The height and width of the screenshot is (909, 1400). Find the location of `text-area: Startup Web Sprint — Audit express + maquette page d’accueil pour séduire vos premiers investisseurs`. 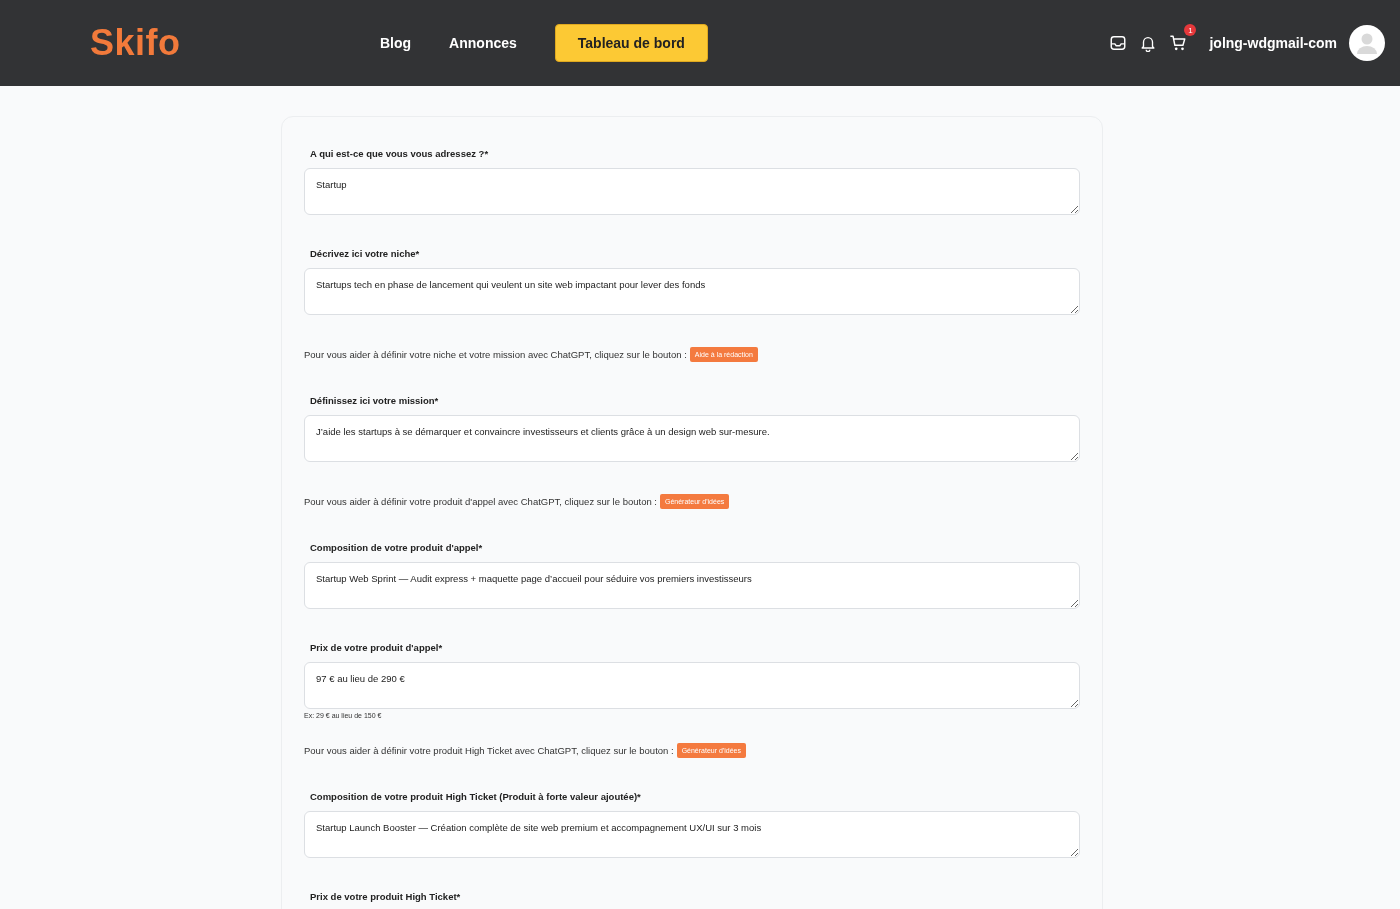

text-area: Startup Web Sprint — Audit express + maquette page d’accueil pour séduire vos premiers investisseurs is located at coordinates (692, 585).